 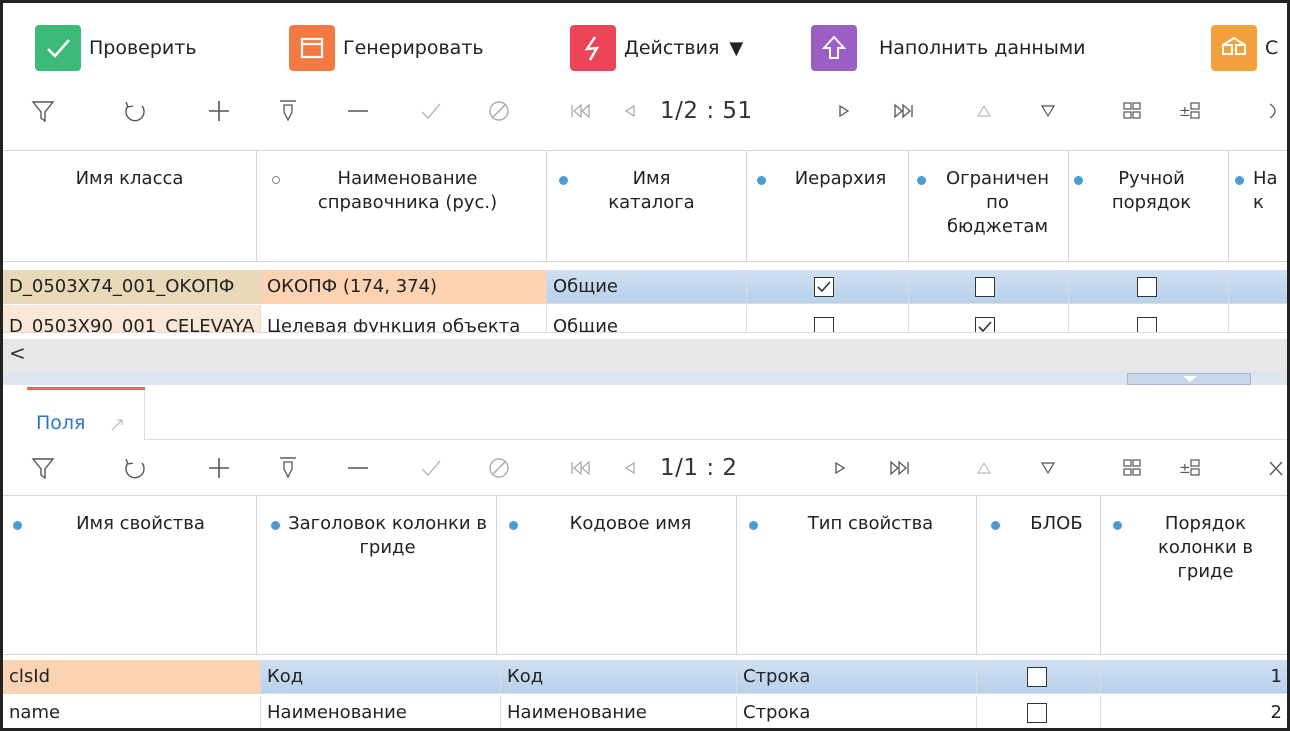 What do you see at coordinates (645, 355) in the screenshot?
I see `horizontal-scrollbar: <` at bounding box center [645, 355].